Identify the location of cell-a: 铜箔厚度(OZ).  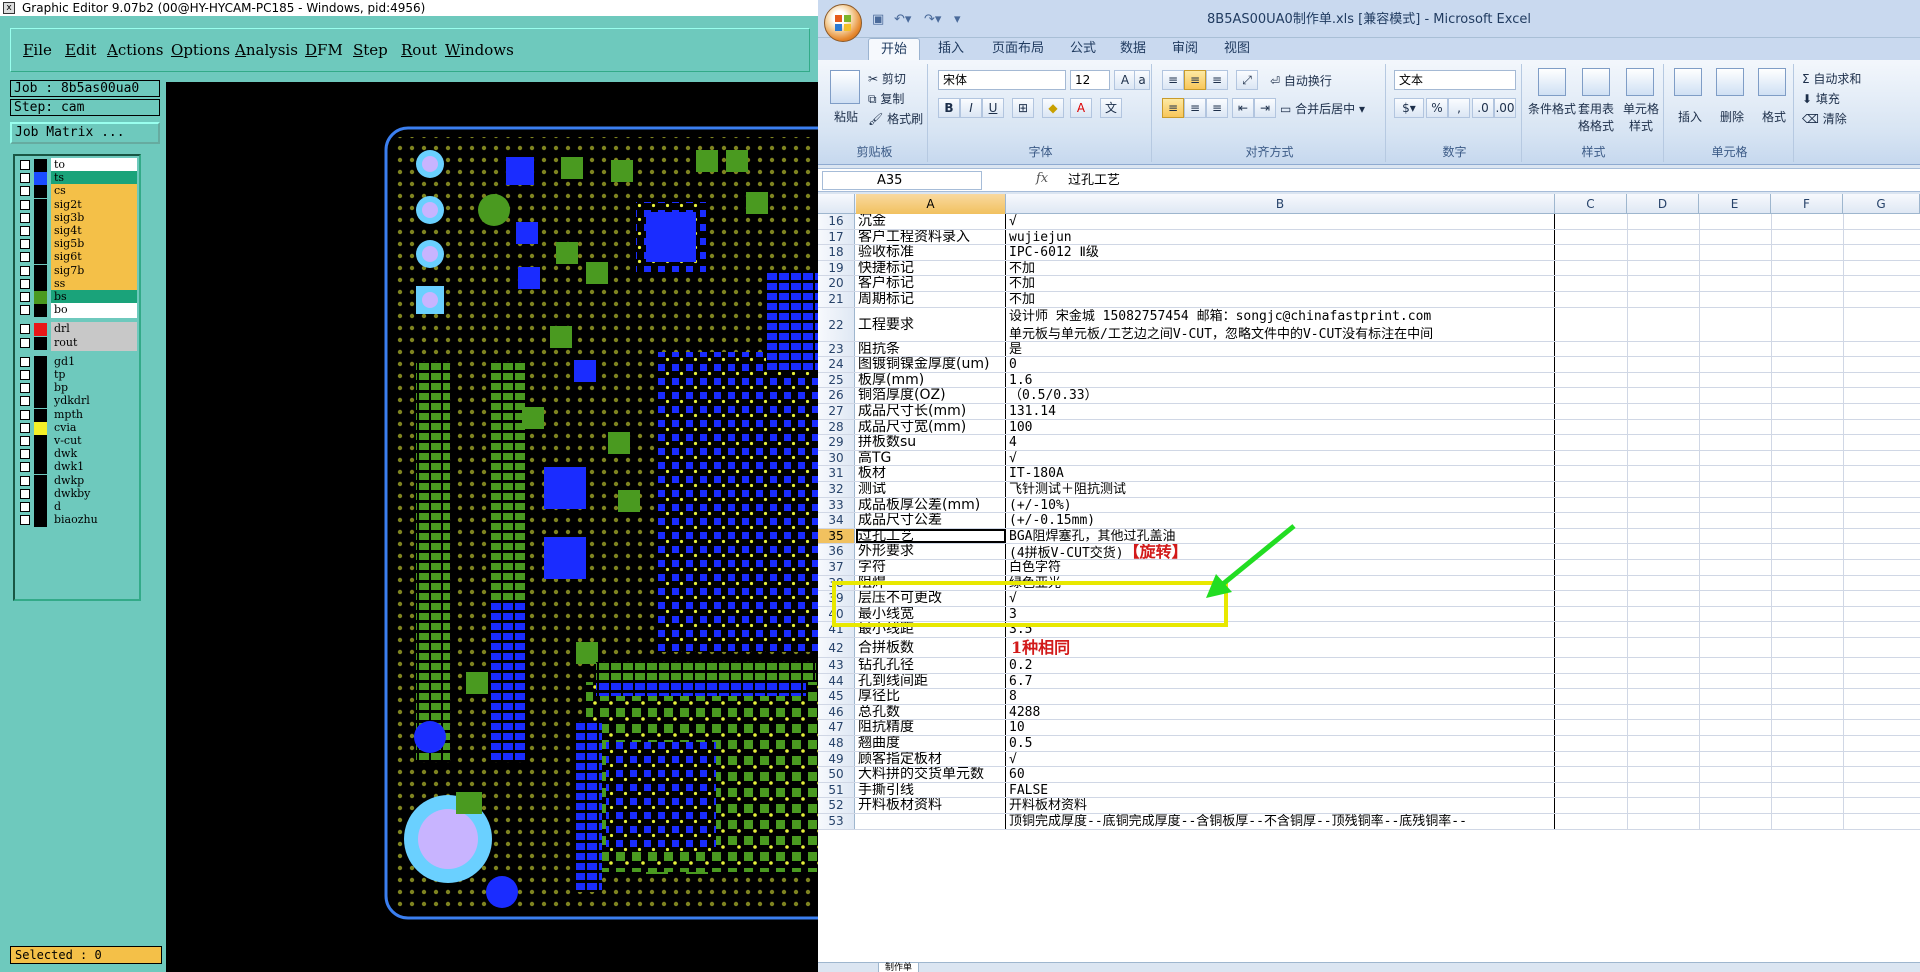
(931, 395).